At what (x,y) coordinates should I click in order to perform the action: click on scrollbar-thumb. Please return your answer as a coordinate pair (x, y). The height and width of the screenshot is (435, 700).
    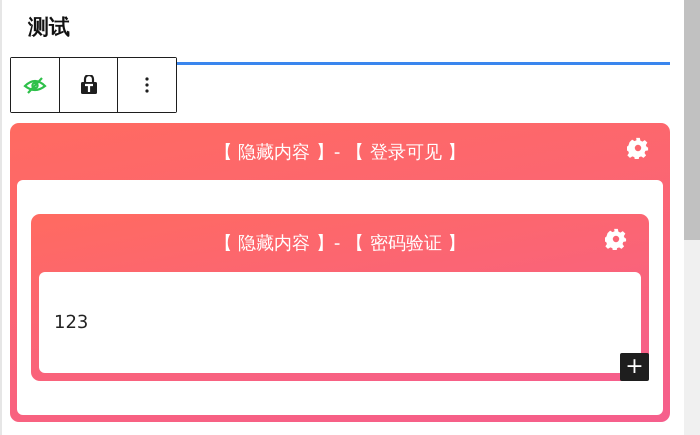
    Looking at the image, I should click on (692, 120).